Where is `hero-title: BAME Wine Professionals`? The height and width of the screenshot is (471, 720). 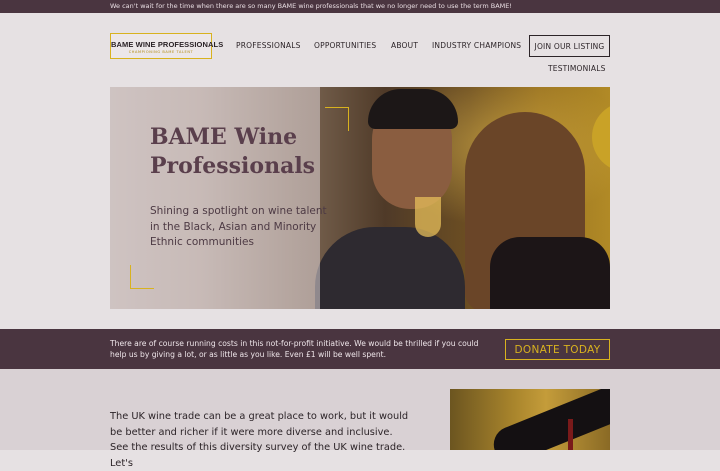 hero-title: BAME Wine Professionals is located at coordinates (233, 151).